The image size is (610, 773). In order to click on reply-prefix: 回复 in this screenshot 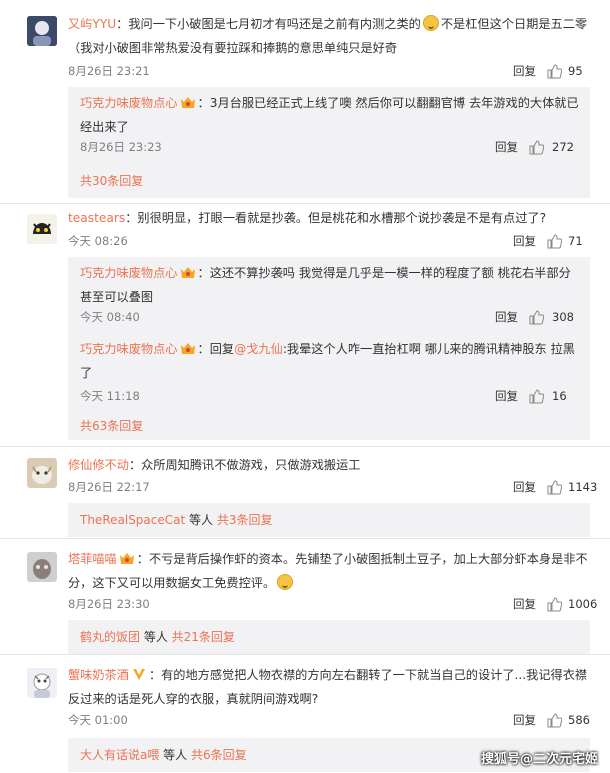, I will do `click(222, 349)`.